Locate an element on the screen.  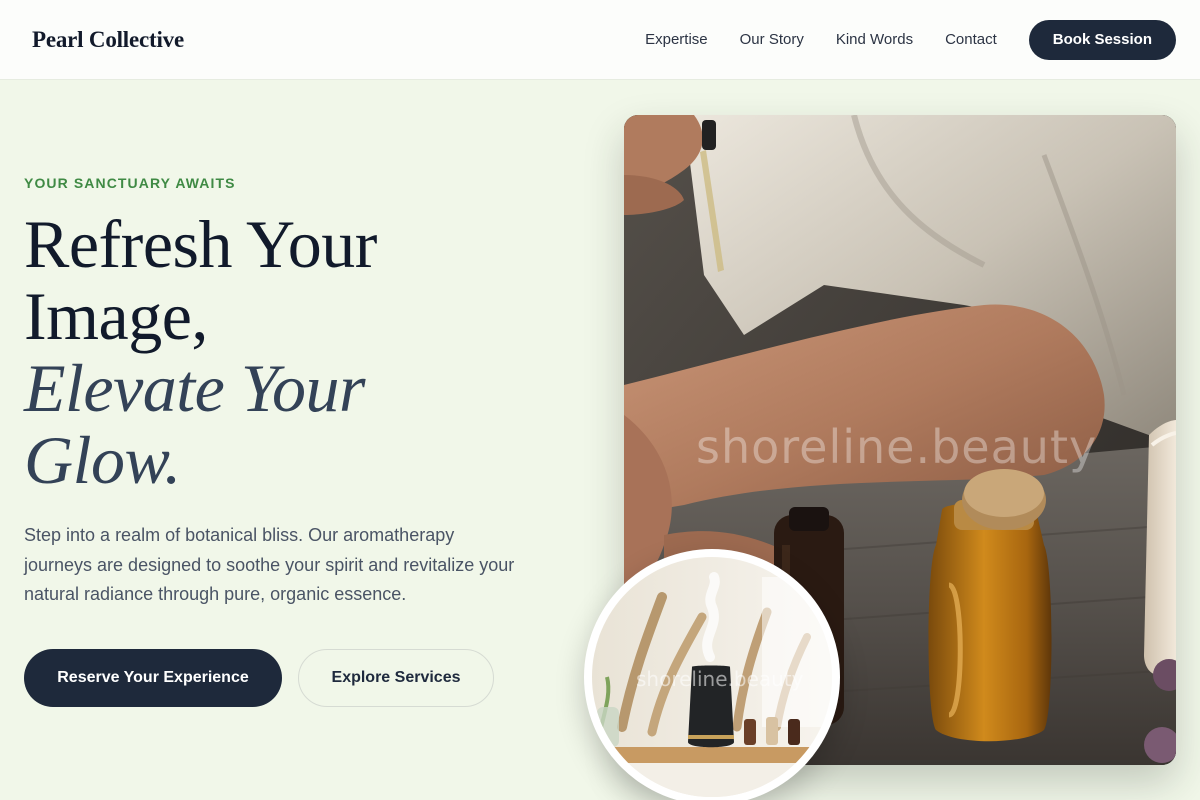
brand-logo: Pearl Collective is located at coordinates (108, 40).